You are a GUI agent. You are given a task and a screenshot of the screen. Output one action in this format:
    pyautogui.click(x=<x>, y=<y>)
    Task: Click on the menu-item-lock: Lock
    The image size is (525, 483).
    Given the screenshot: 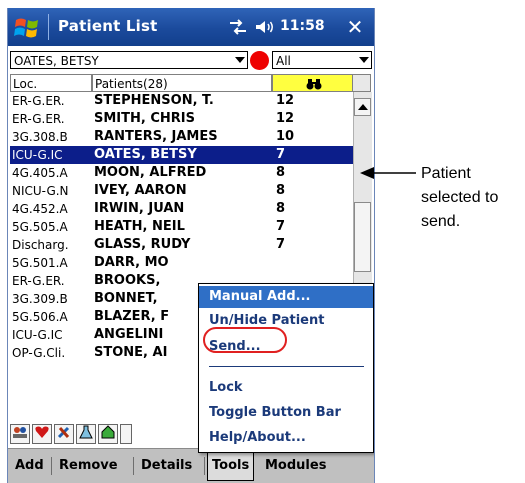 What is the action you would take?
    pyautogui.click(x=286, y=388)
    